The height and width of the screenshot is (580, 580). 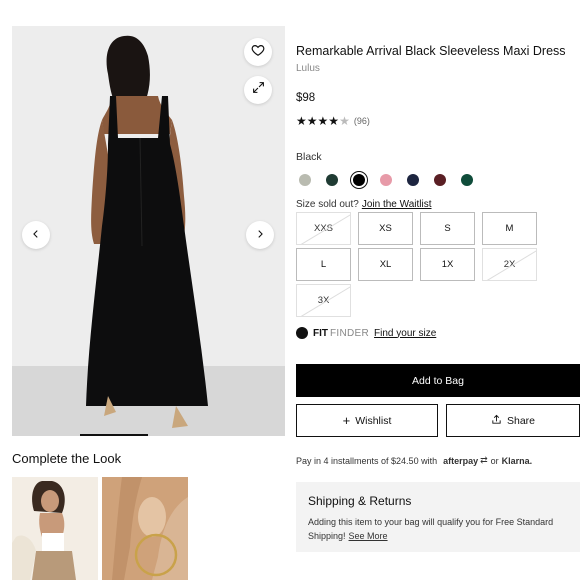 What do you see at coordinates (509, 228) in the screenshot?
I see `size-option-m: M` at bounding box center [509, 228].